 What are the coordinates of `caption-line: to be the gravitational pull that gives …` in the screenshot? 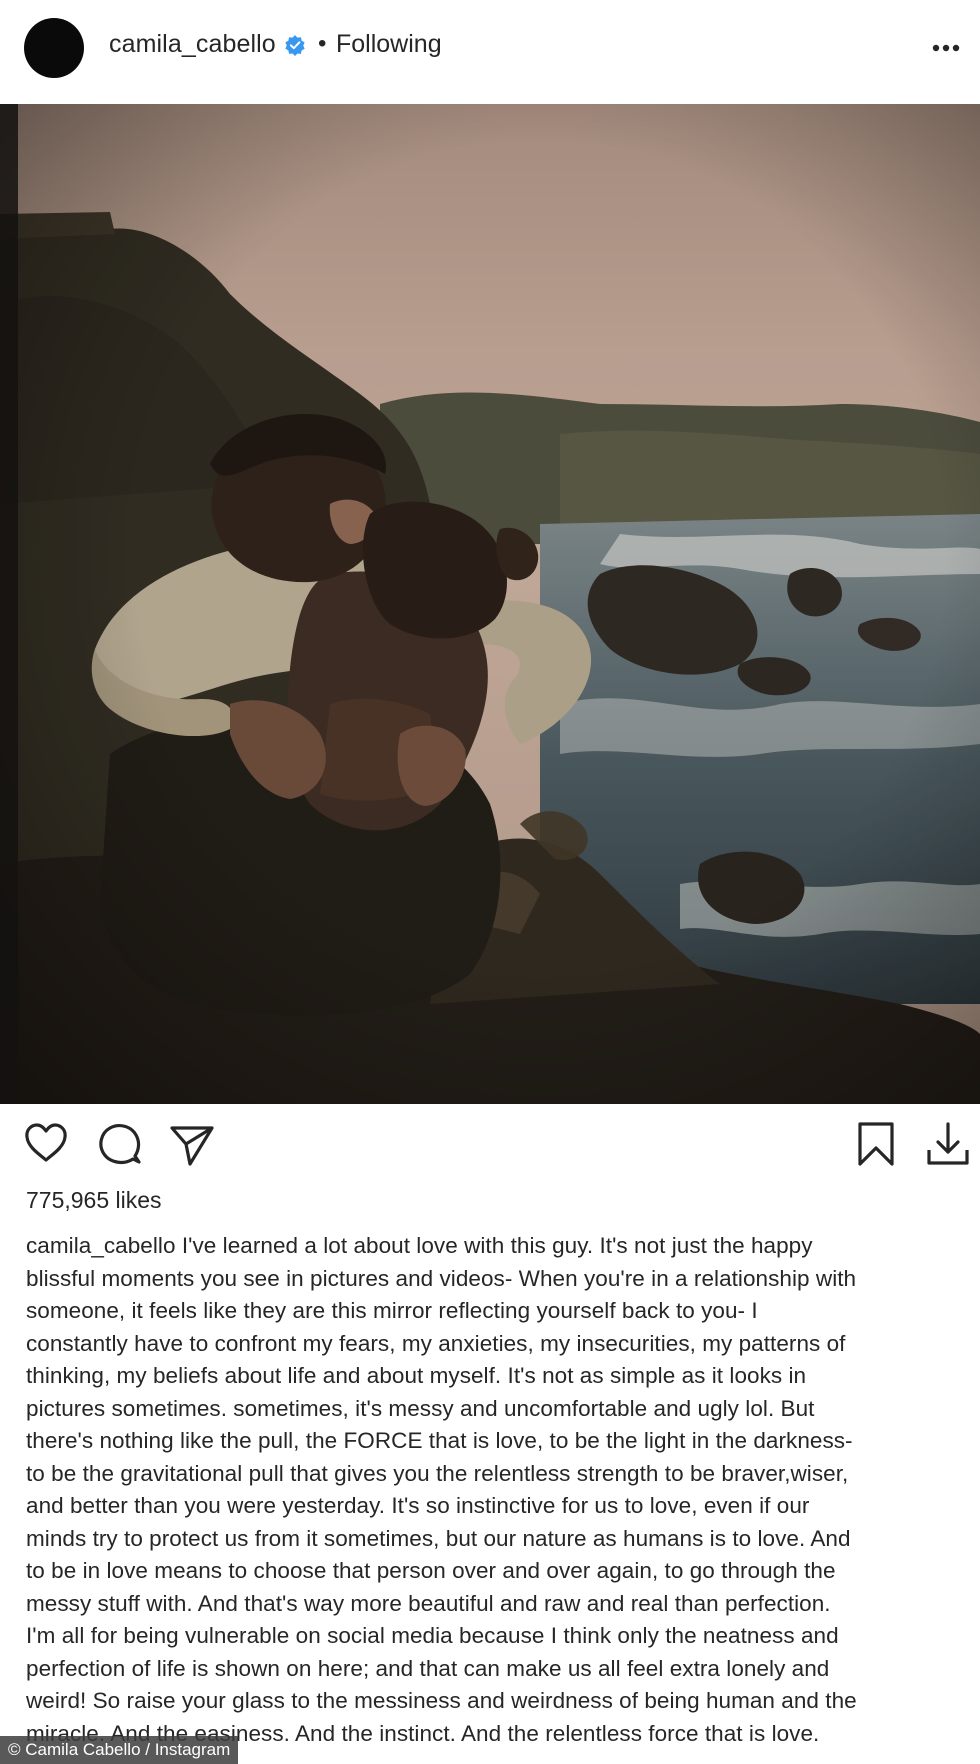 It's located at (437, 1473).